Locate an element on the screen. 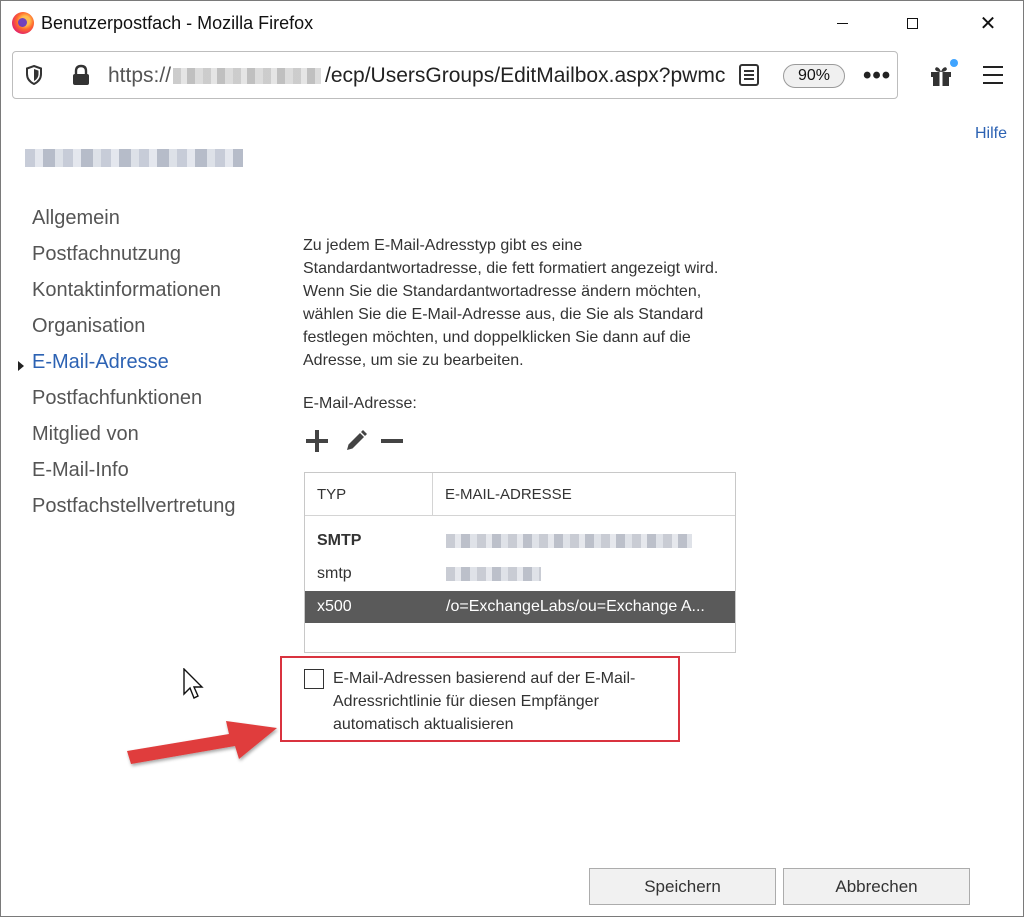 This screenshot has height=917, width=1024. firefox-logo-icon is located at coordinates (23, 23).